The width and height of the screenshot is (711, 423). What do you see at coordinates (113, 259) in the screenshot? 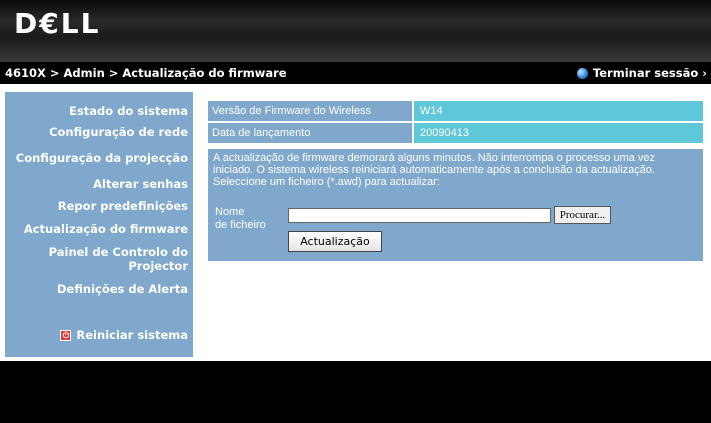
I see `sidebar-item-projector-control: Painel de Controlo do Projector` at bounding box center [113, 259].